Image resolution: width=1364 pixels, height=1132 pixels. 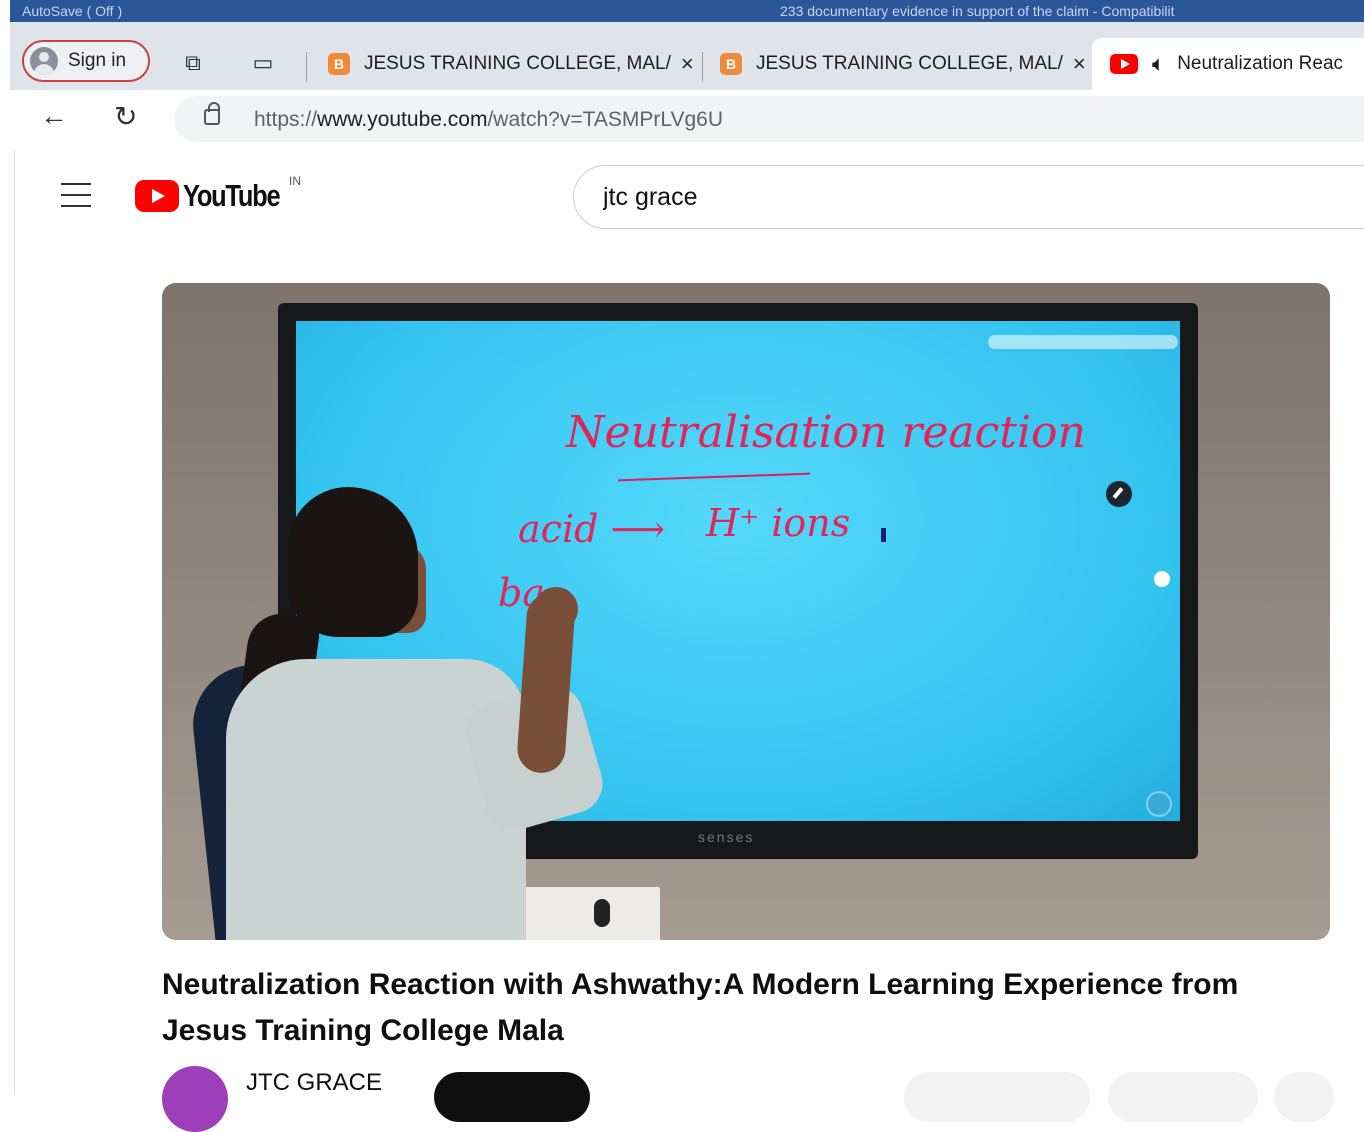 I want to click on sign-in-label: Sign in, so click(x=97, y=60).